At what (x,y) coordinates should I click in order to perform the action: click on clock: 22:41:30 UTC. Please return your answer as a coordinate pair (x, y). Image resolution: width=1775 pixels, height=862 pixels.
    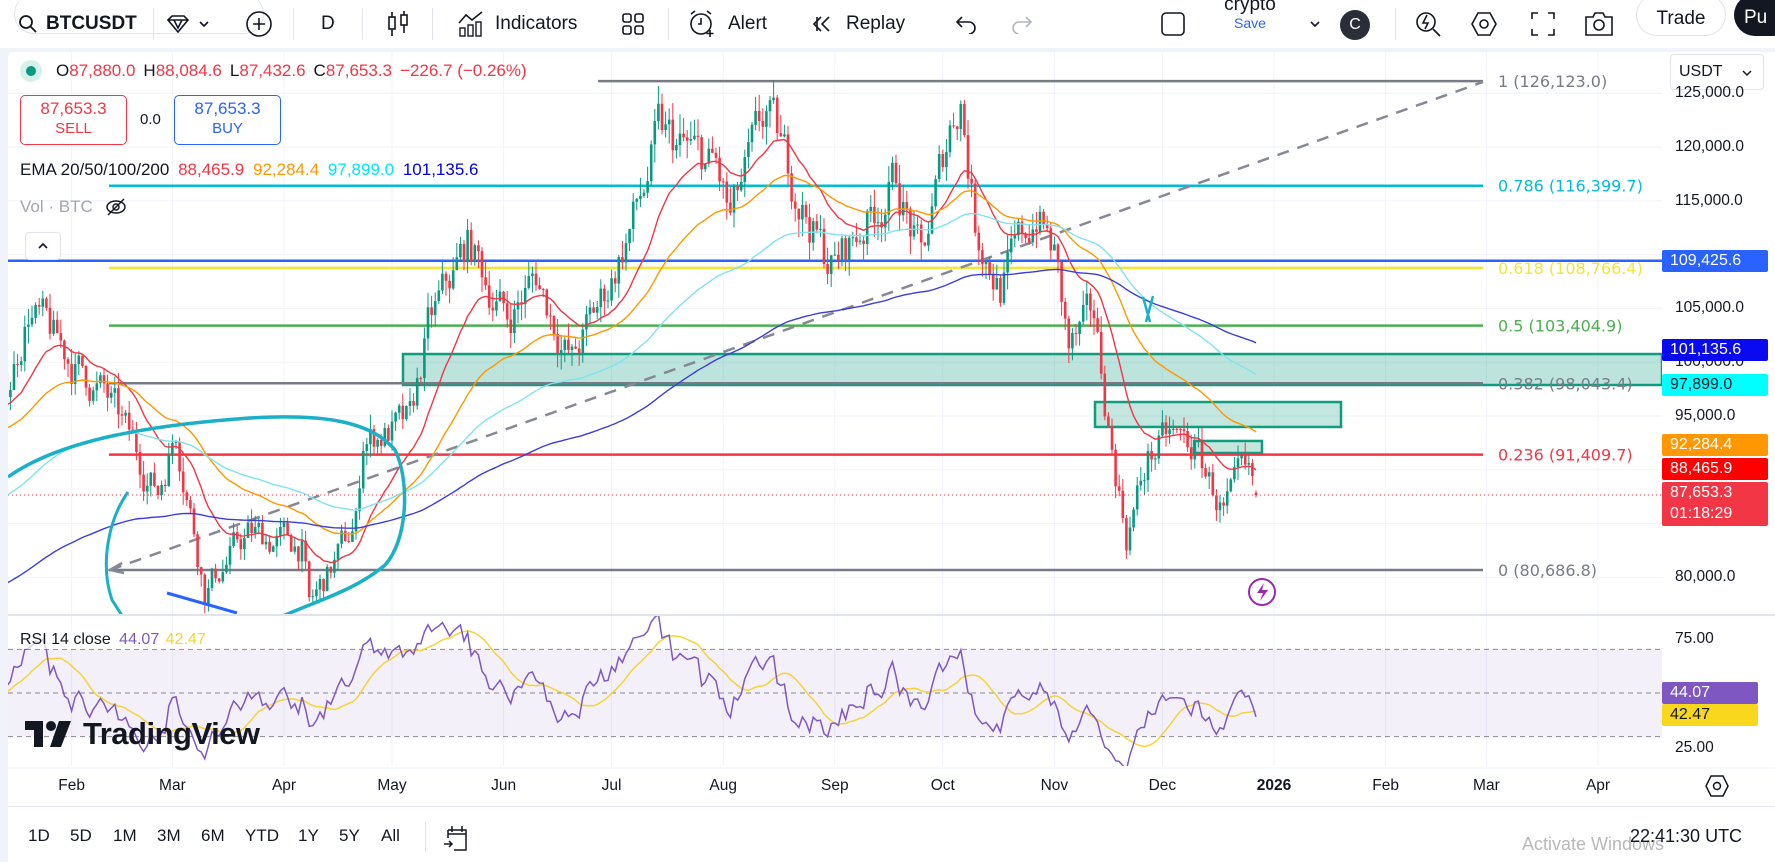
    Looking at the image, I should click on (1686, 836).